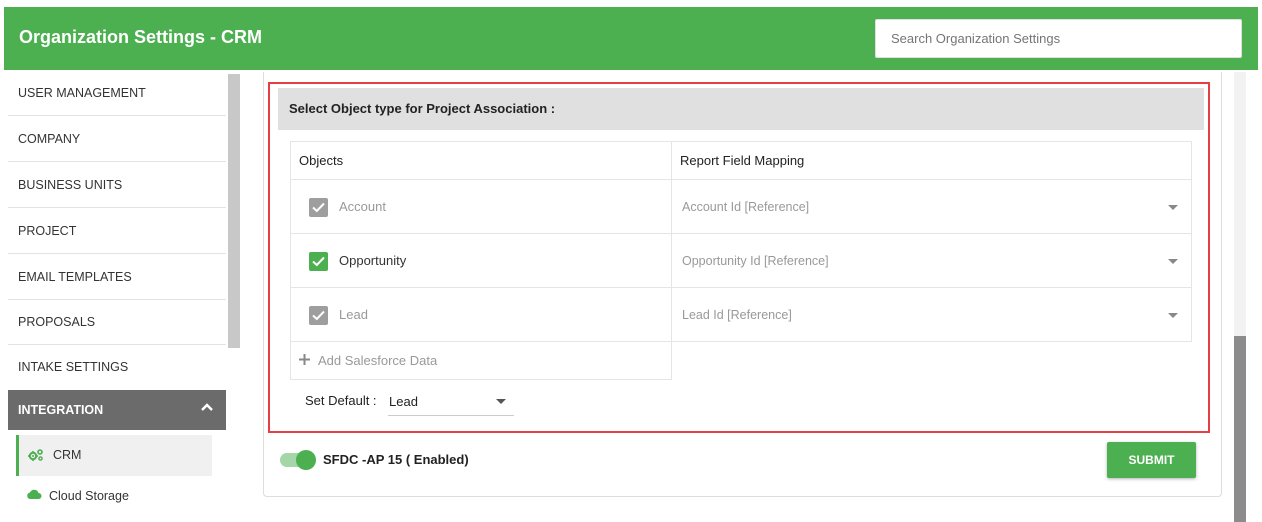 The height and width of the screenshot is (522, 1262). I want to click on mapping-value: Lead Id [Reference], so click(737, 315).